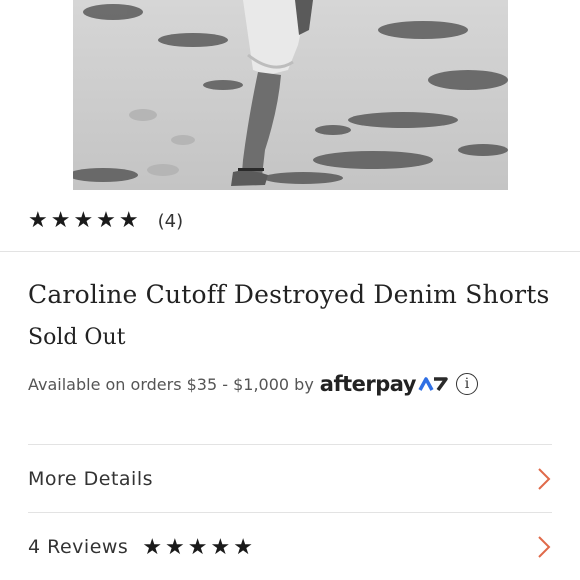  What do you see at coordinates (78, 547) in the screenshot?
I see `reviews-label: 4 Reviews` at bounding box center [78, 547].